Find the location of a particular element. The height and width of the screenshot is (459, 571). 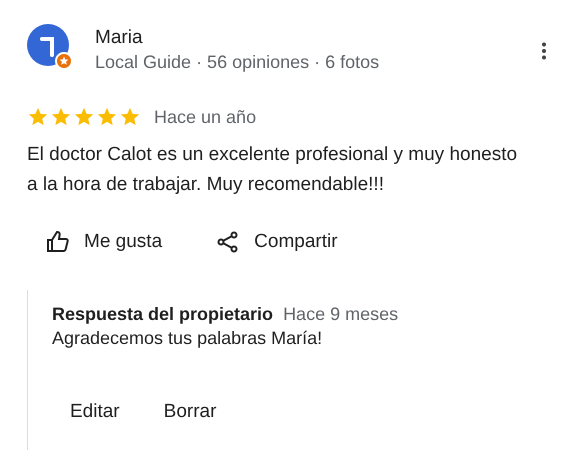

thumbs-up-icon is located at coordinates (58, 242).